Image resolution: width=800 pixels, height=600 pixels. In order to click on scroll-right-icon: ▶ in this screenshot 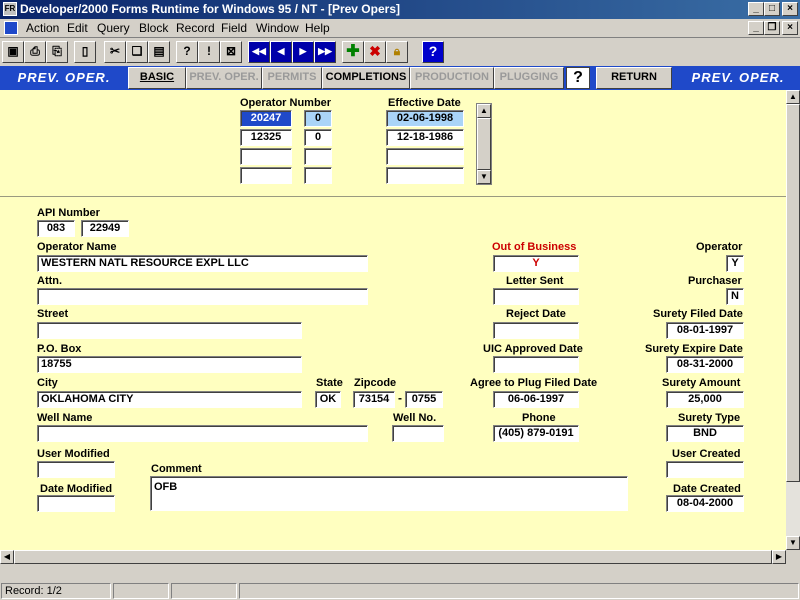, I will do `click(779, 557)`.